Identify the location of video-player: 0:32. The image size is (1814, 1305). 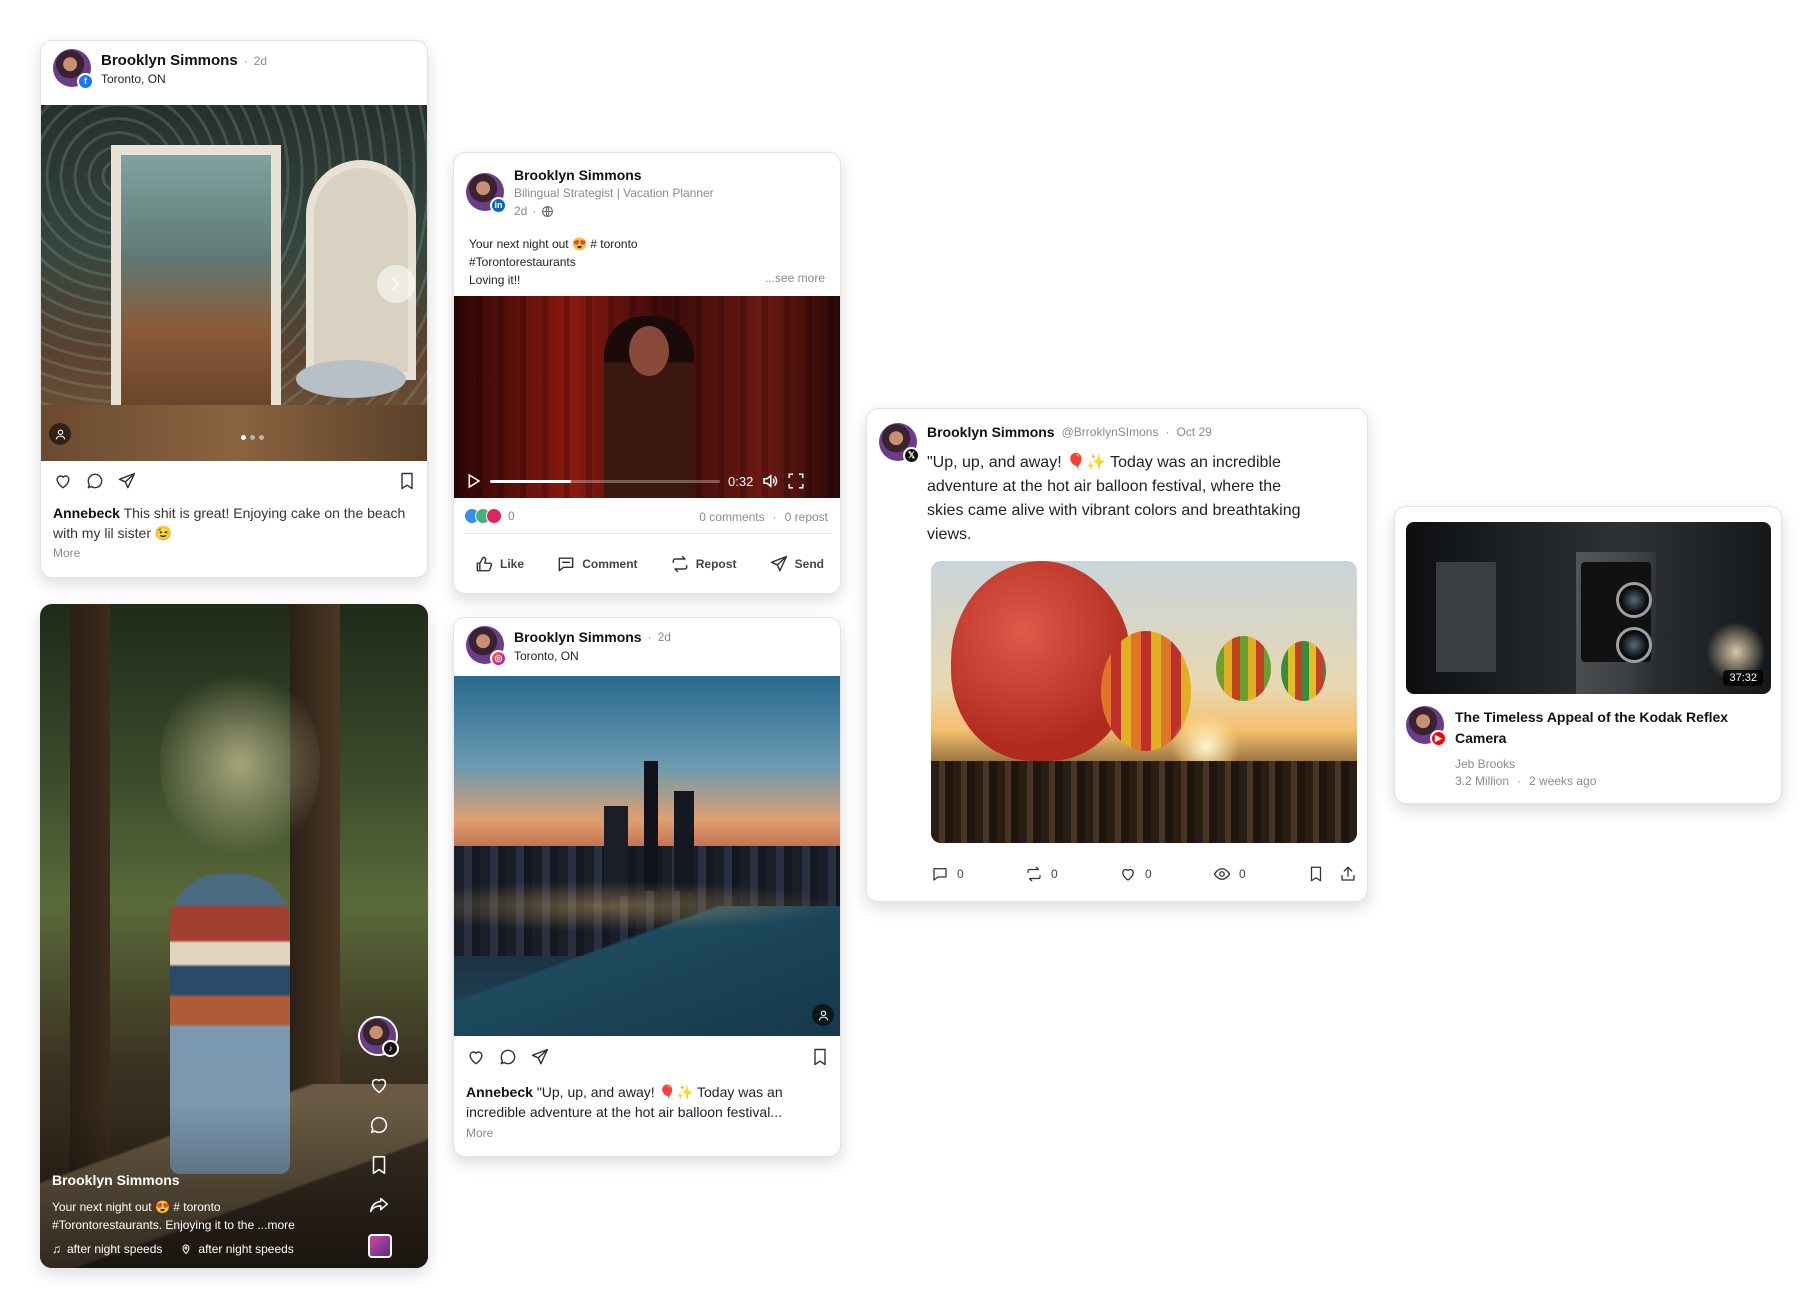
(647, 397).